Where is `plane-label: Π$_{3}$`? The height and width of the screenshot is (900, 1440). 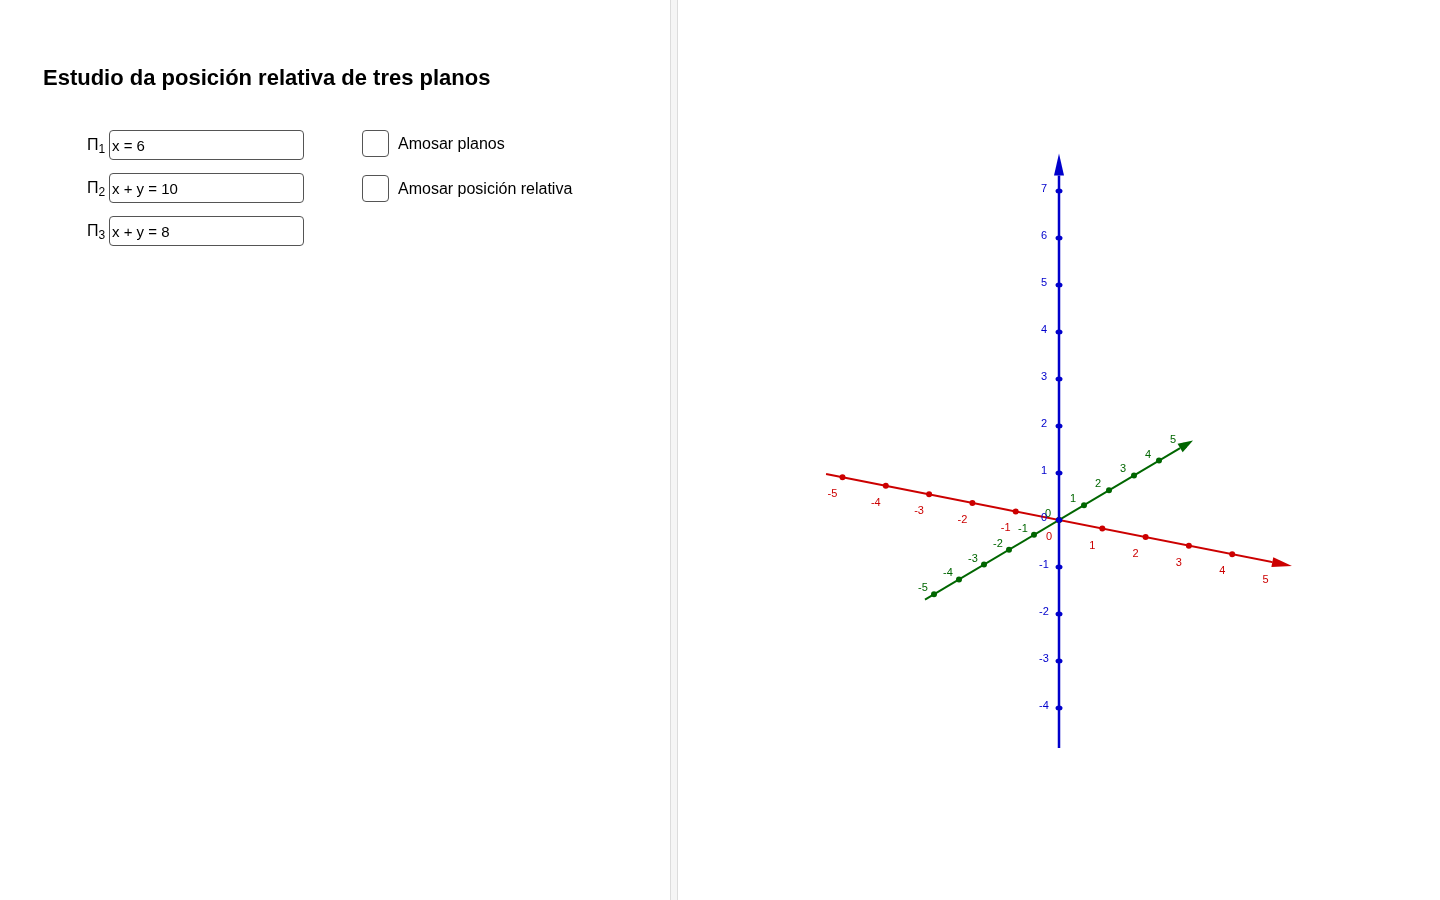 plane-label: Π$_{3}$ is located at coordinates (96, 231).